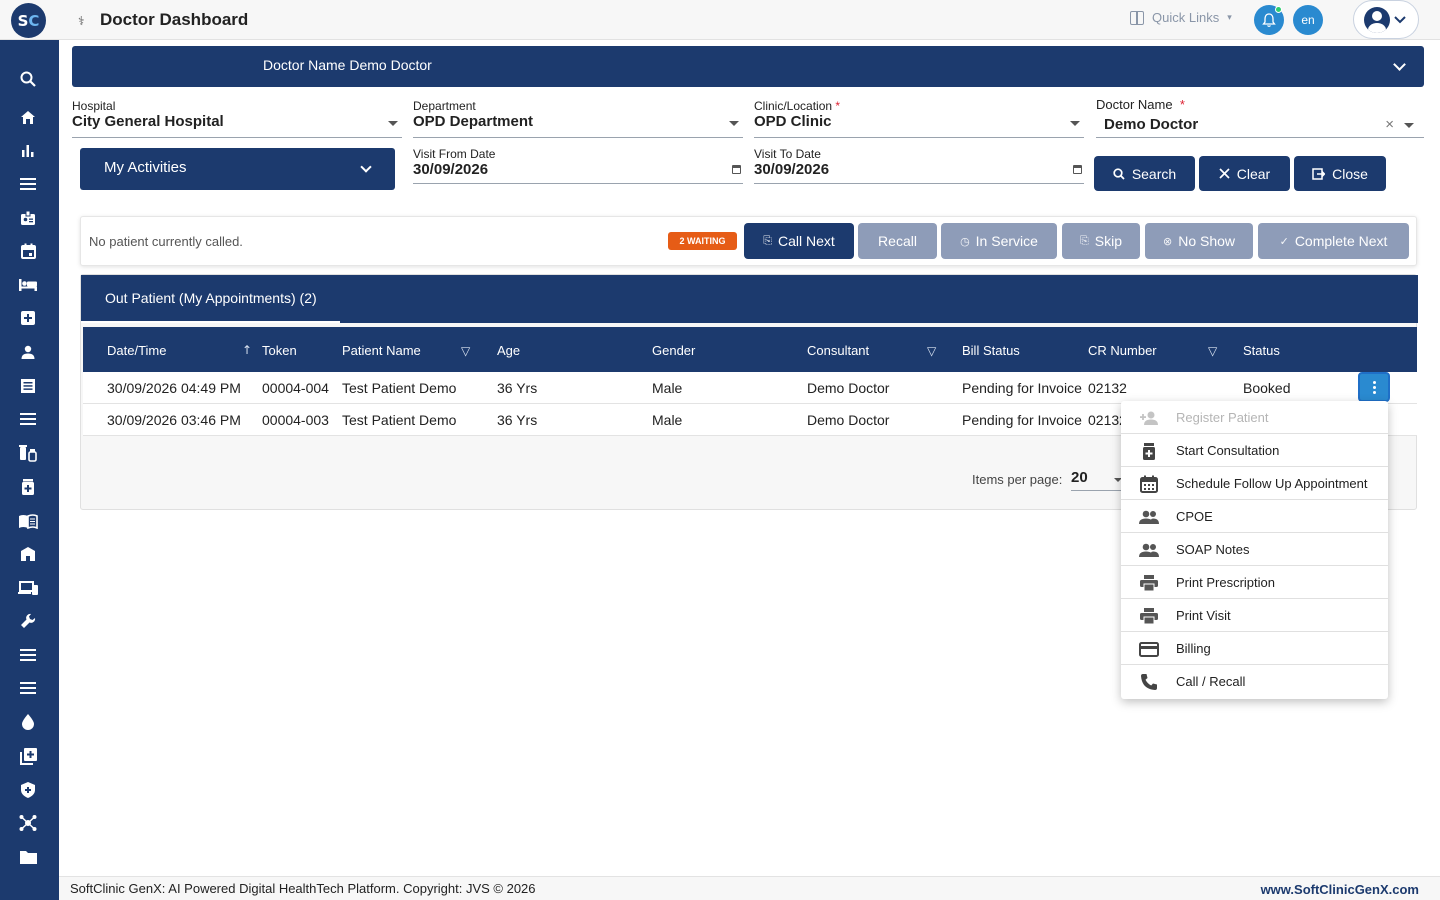 This screenshot has height=900, width=1440. I want to click on search-button: Search, so click(1144, 173).